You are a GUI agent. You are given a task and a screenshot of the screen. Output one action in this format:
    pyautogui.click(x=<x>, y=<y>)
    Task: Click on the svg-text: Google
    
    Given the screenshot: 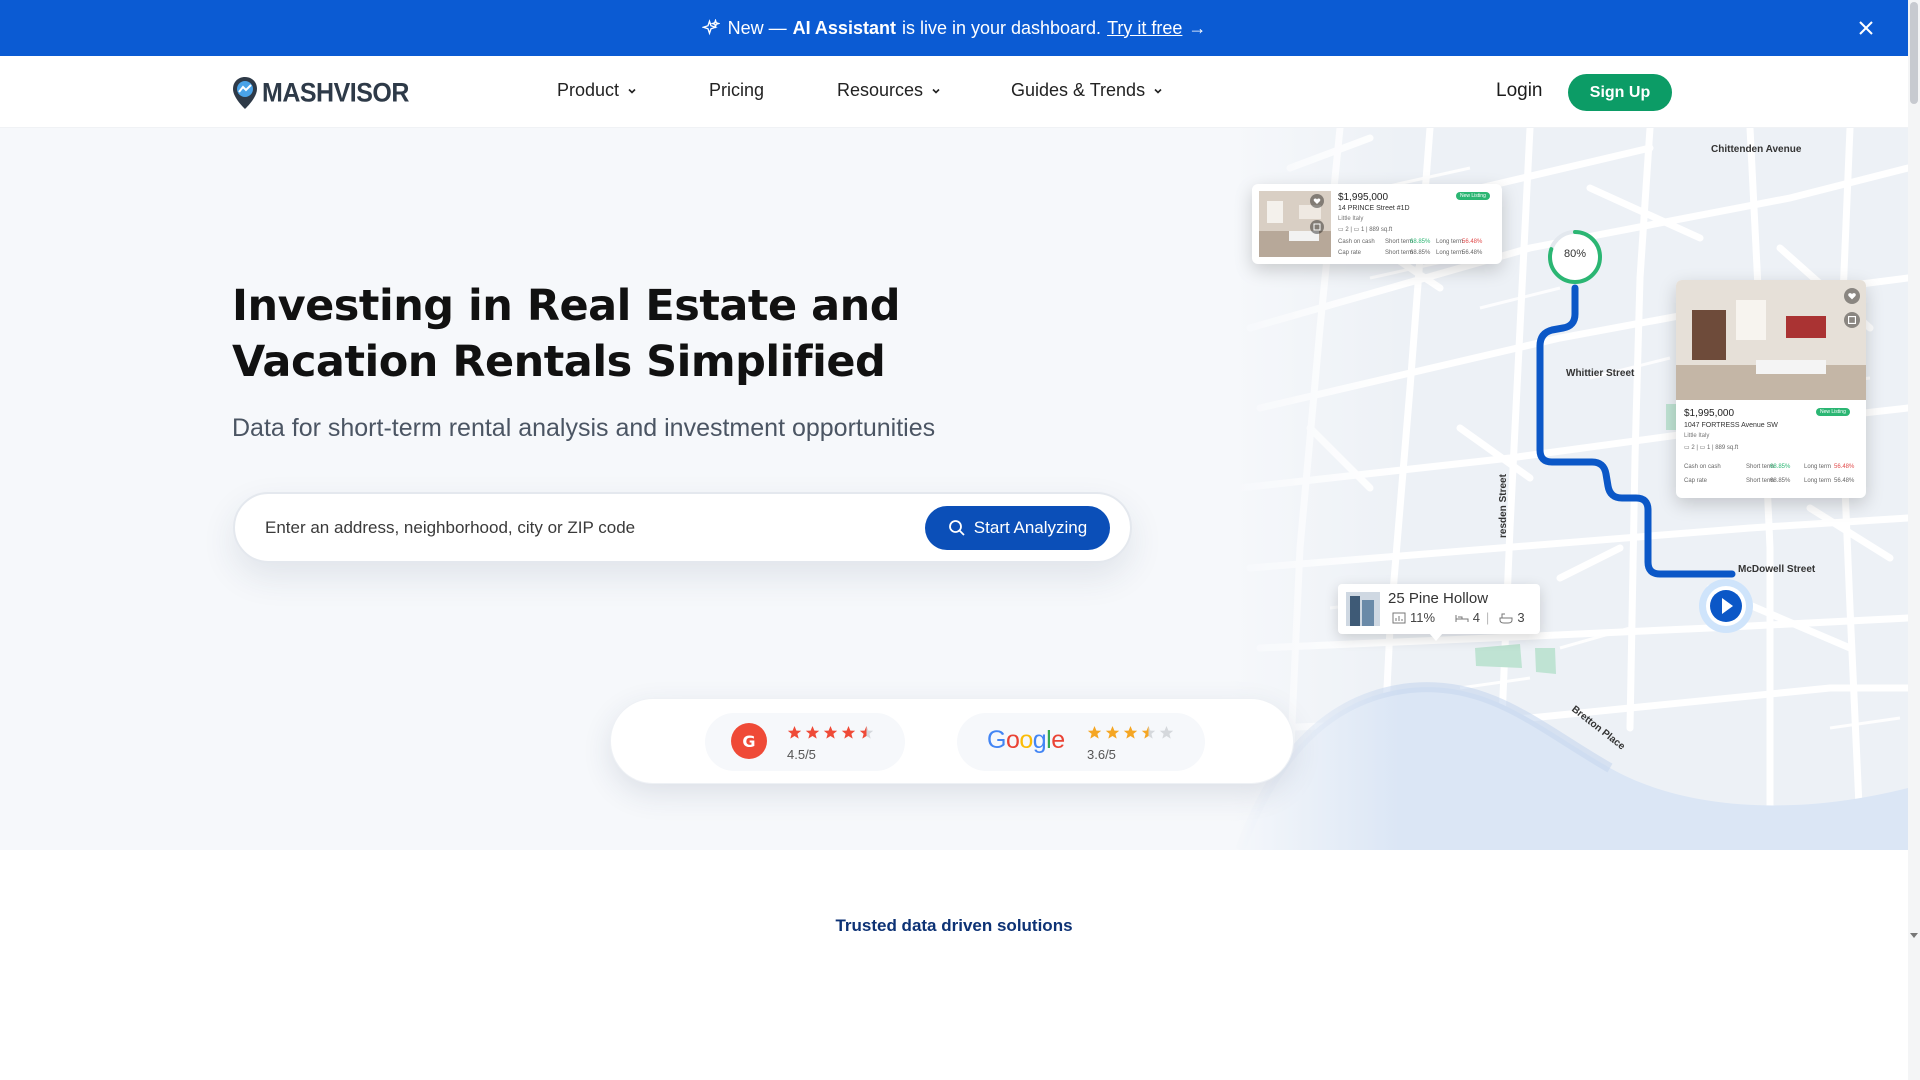 What is the action you would take?
    pyautogui.click(x=1026, y=740)
    